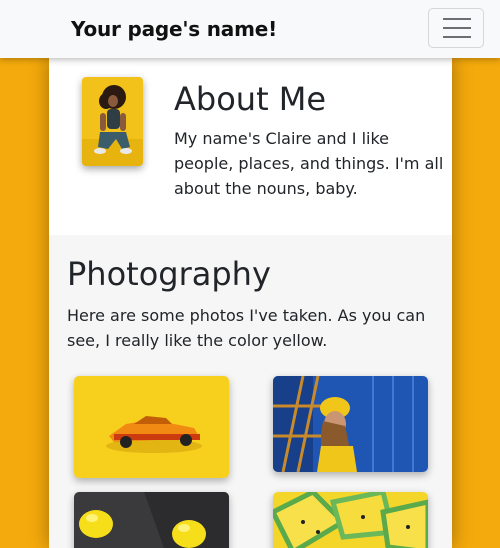  What do you see at coordinates (350, 520) in the screenshot?
I see `photo-watermelon` at bounding box center [350, 520].